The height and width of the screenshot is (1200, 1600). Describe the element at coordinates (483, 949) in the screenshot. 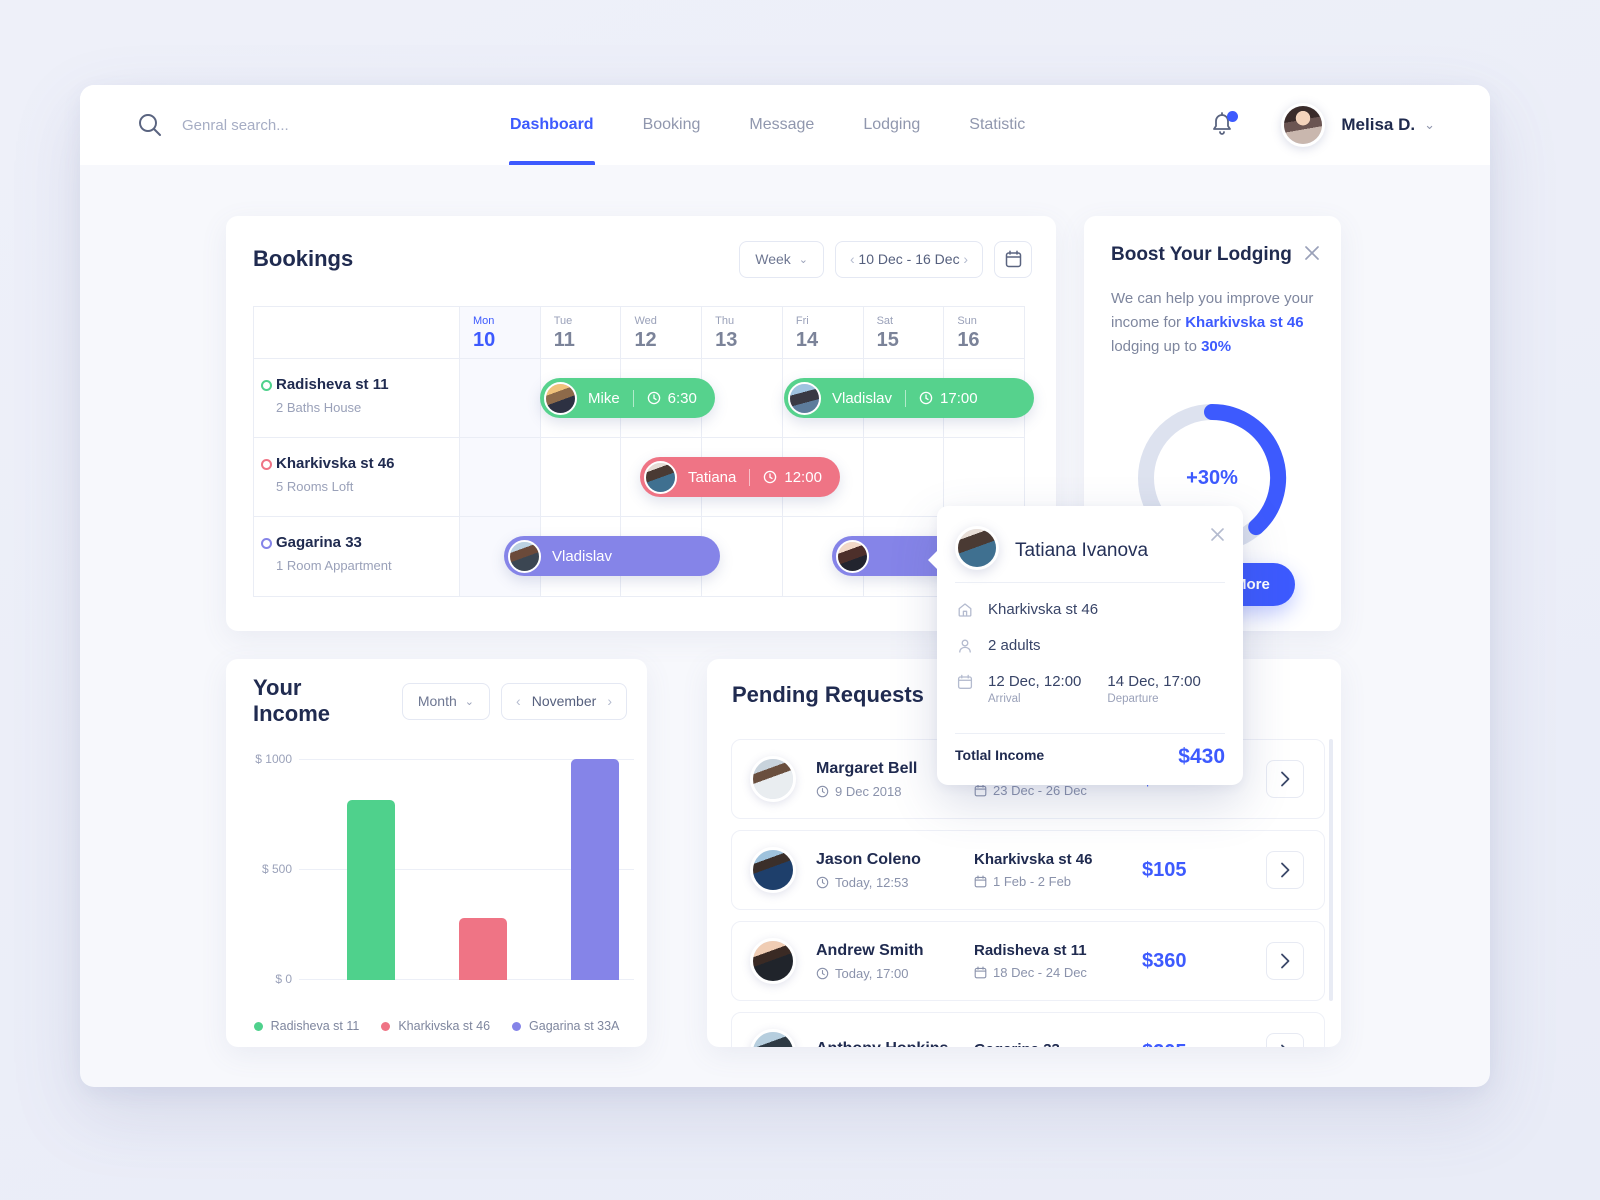

I see `bar-kharkivska` at that location.